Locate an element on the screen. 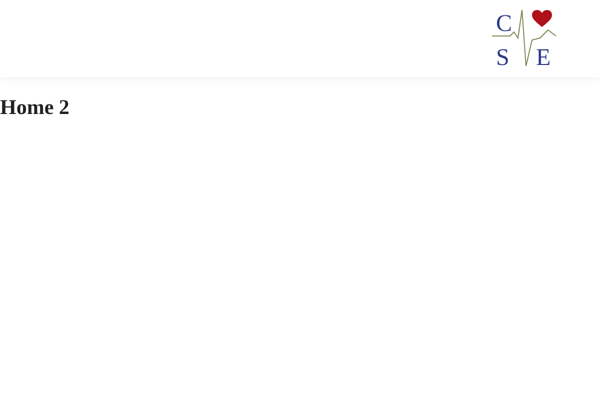  logo-letter: S is located at coordinates (503, 58).